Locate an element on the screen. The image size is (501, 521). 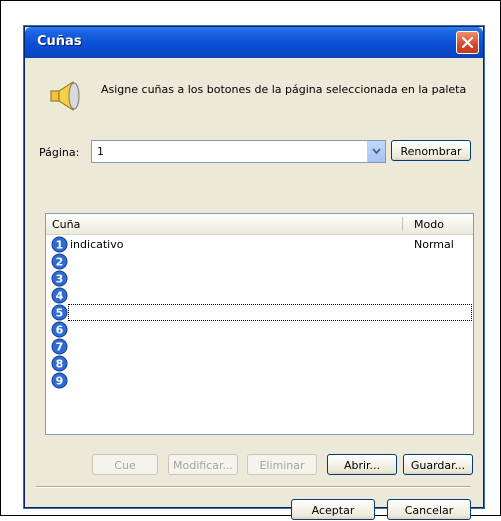
svg-text: 3 is located at coordinates (60, 279).